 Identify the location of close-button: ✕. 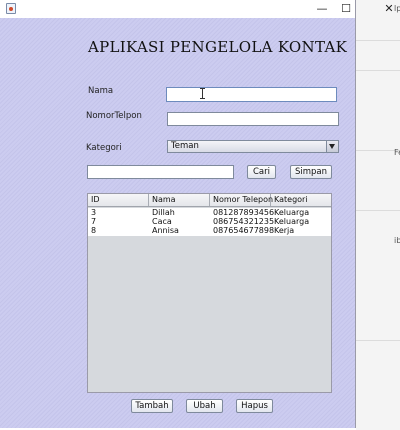
(387, 9).